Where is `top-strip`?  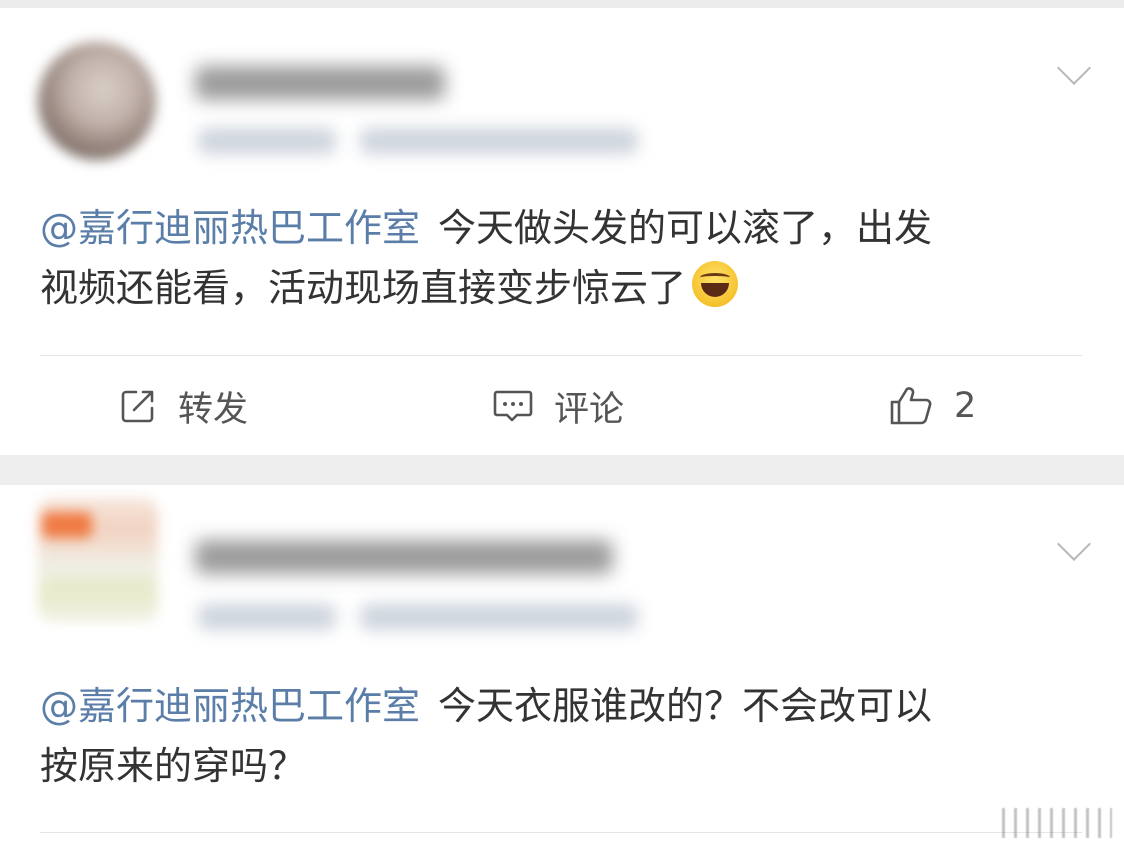
top-strip is located at coordinates (562, 4).